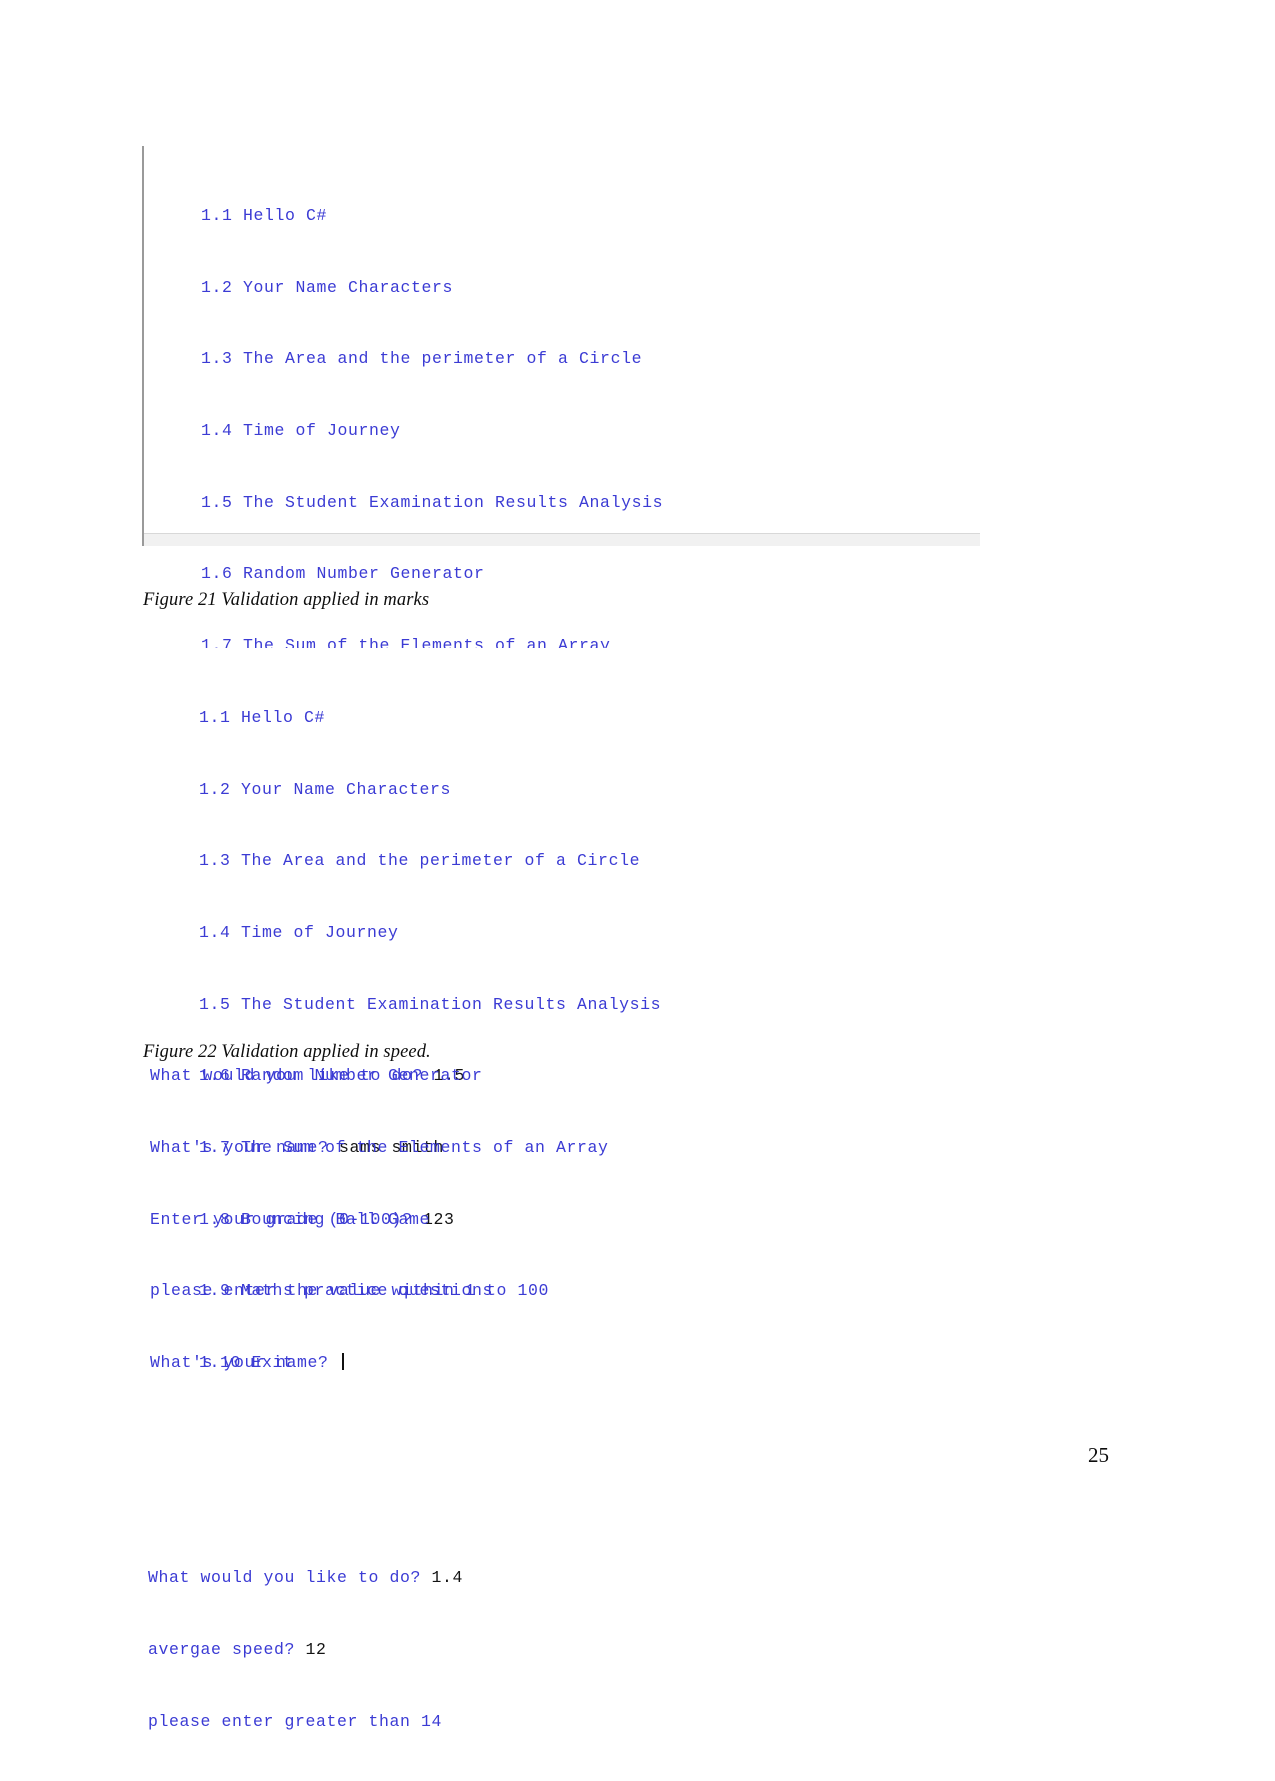 Image resolution: width=1275 pixels, height=1781 pixels. Describe the element at coordinates (564, 1650) in the screenshot. I see `console-session-line: avergae speed? 12` at that location.